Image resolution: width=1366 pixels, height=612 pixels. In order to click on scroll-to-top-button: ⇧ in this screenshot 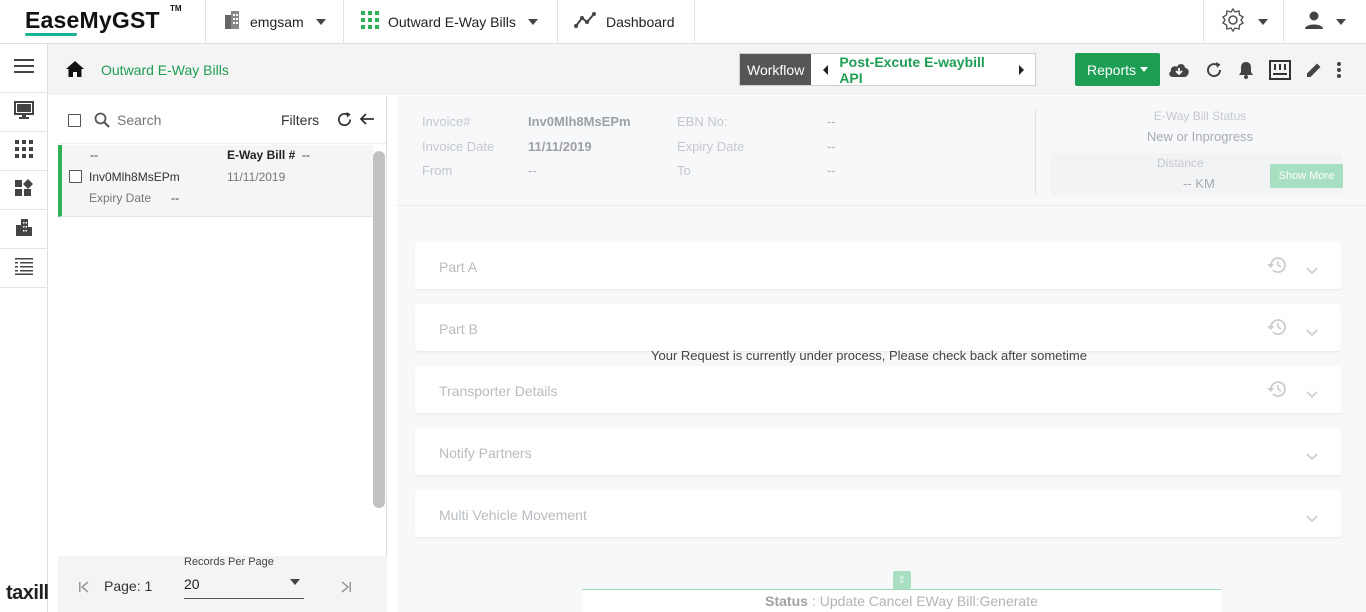, I will do `click(902, 580)`.